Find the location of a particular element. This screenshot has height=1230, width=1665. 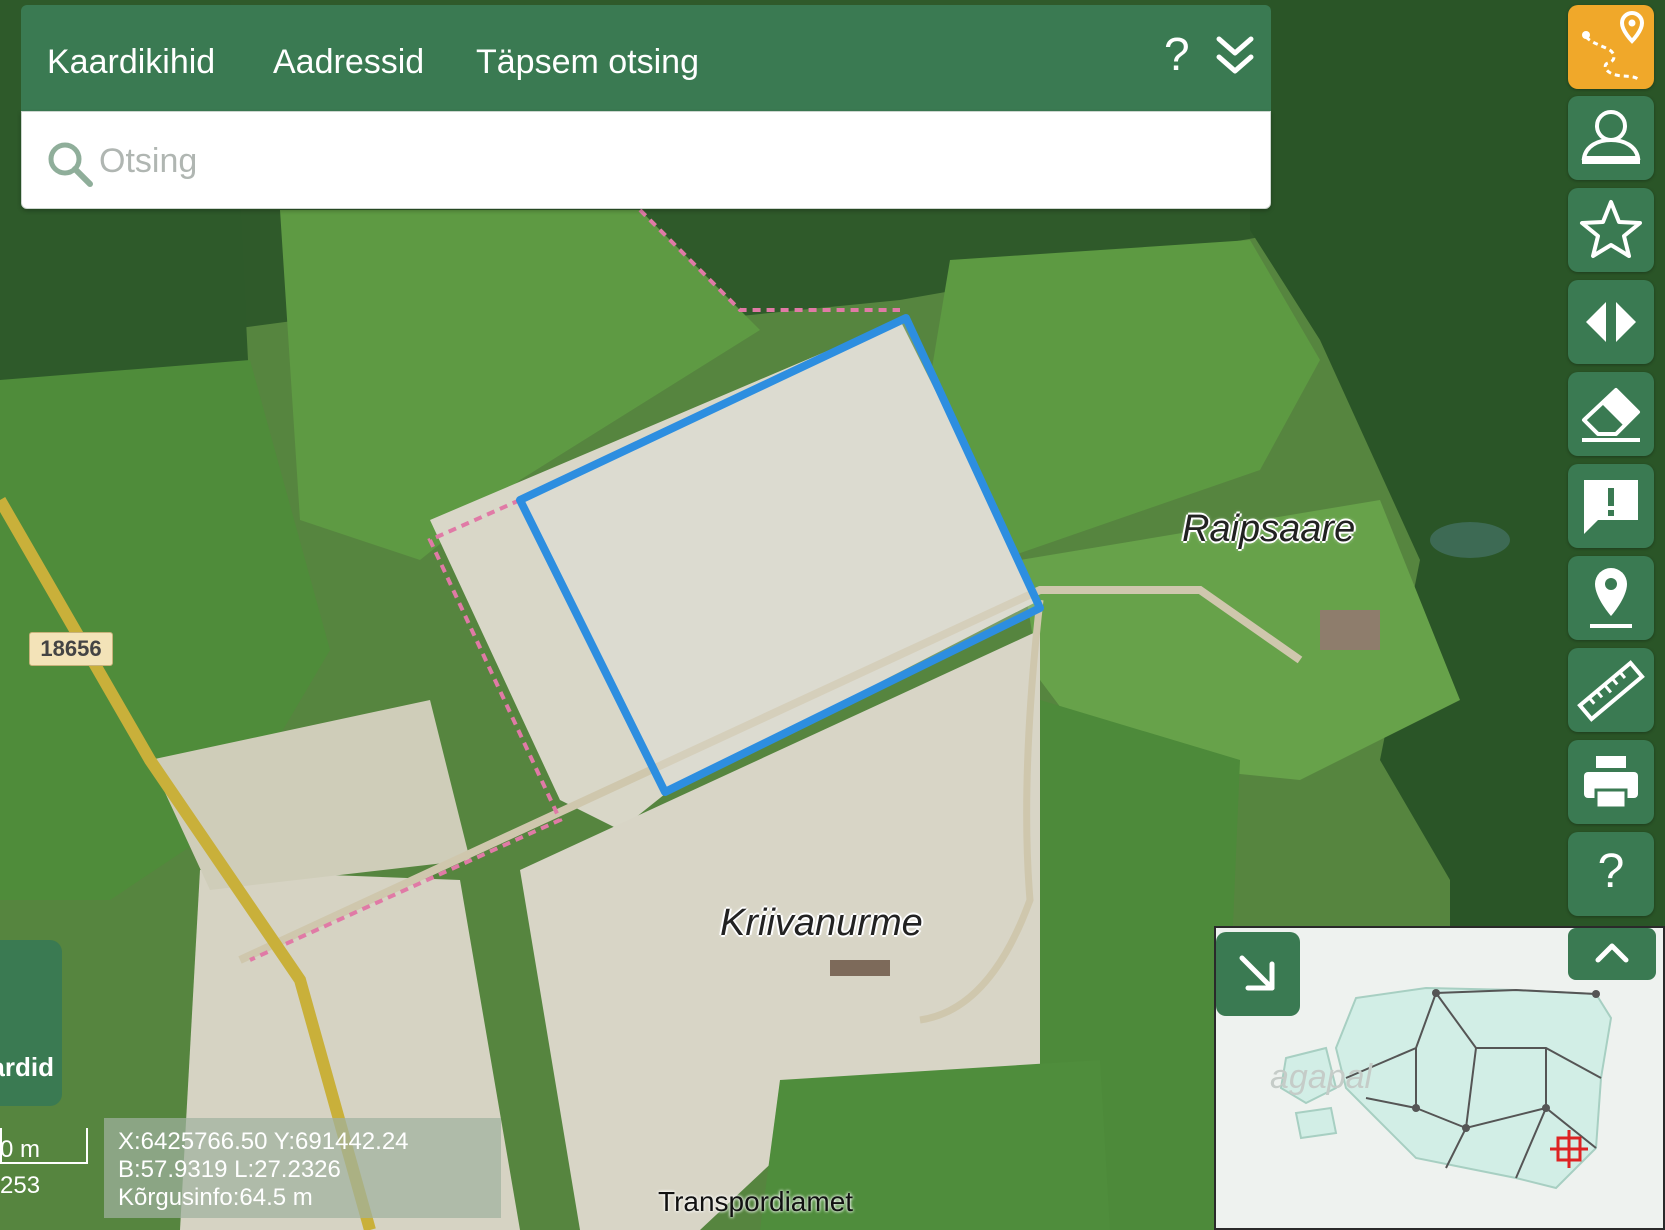

tab-aadressid: Aadressid is located at coordinates (348, 62).